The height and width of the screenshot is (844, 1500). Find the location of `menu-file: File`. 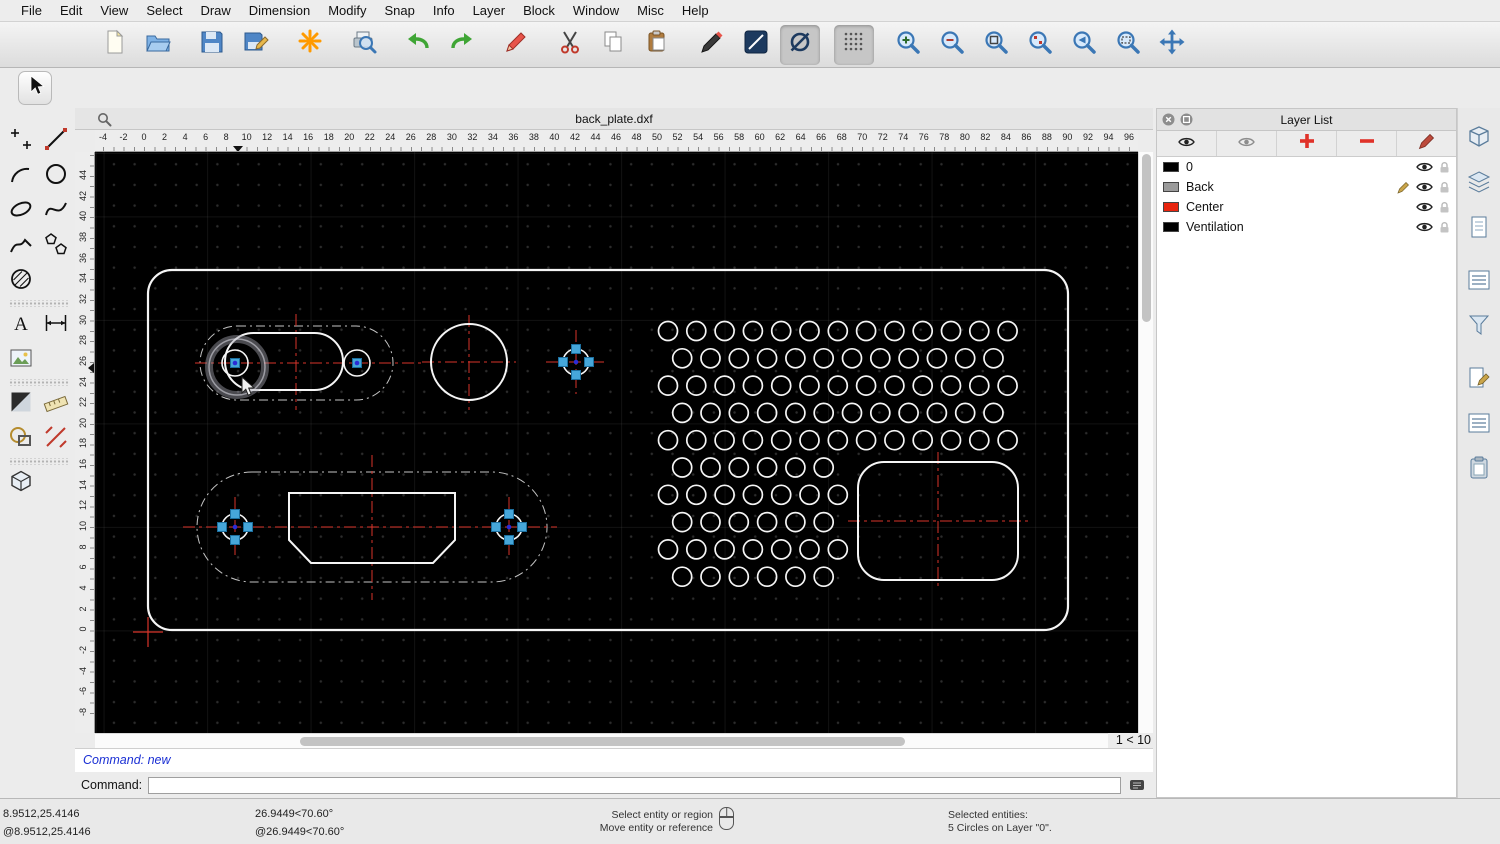

menu-file: File is located at coordinates (31, 10).